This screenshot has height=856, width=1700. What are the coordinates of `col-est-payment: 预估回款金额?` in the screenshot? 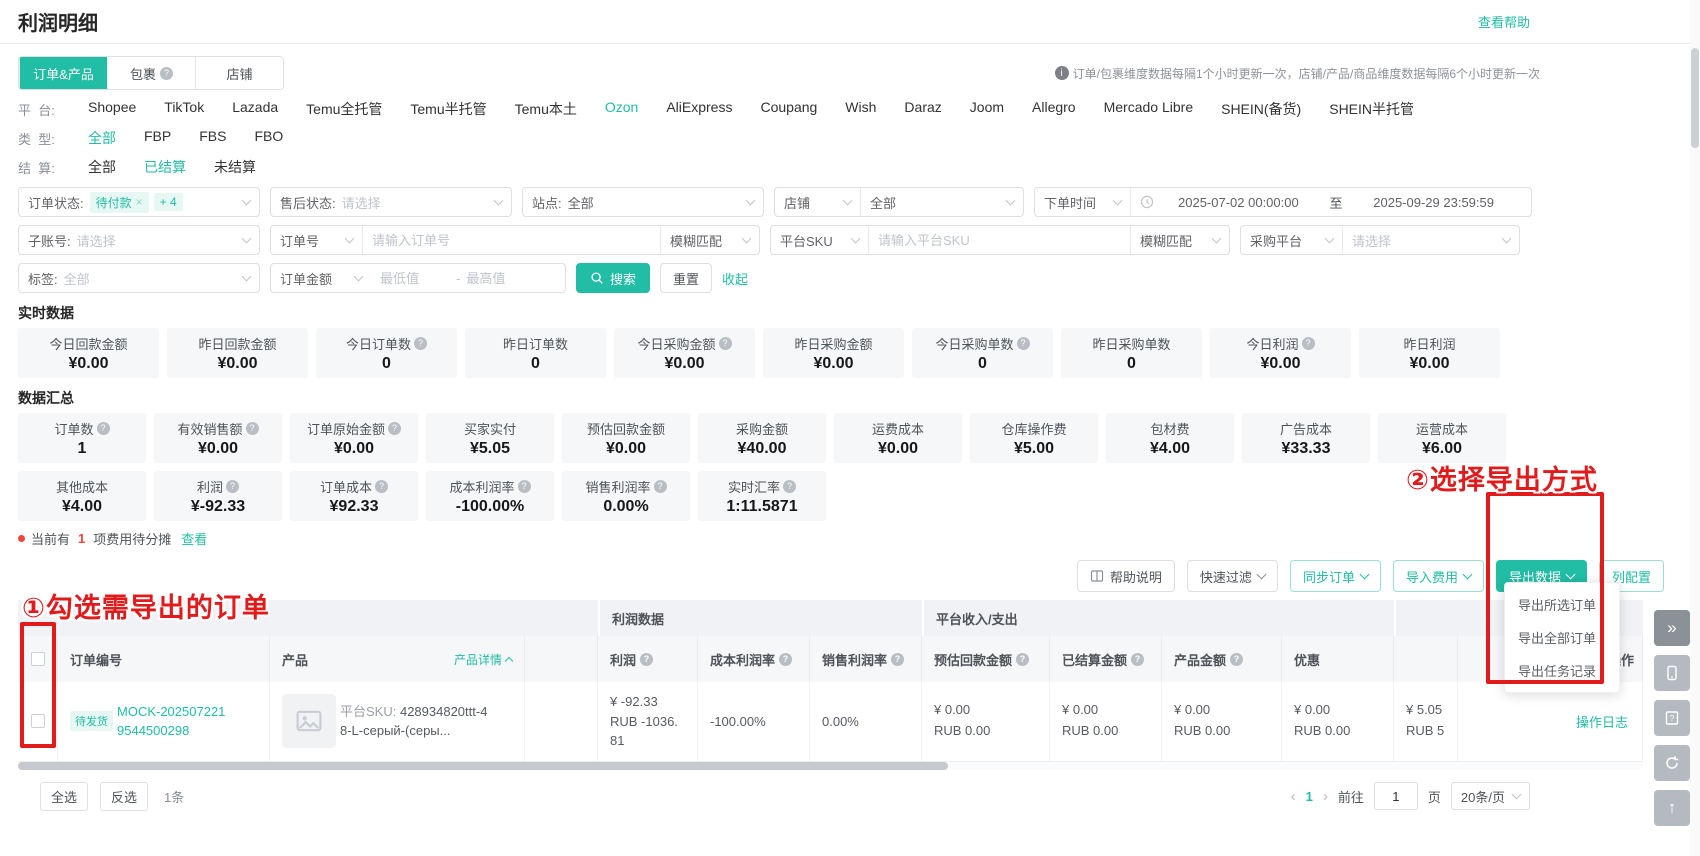 It's located at (986, 659).